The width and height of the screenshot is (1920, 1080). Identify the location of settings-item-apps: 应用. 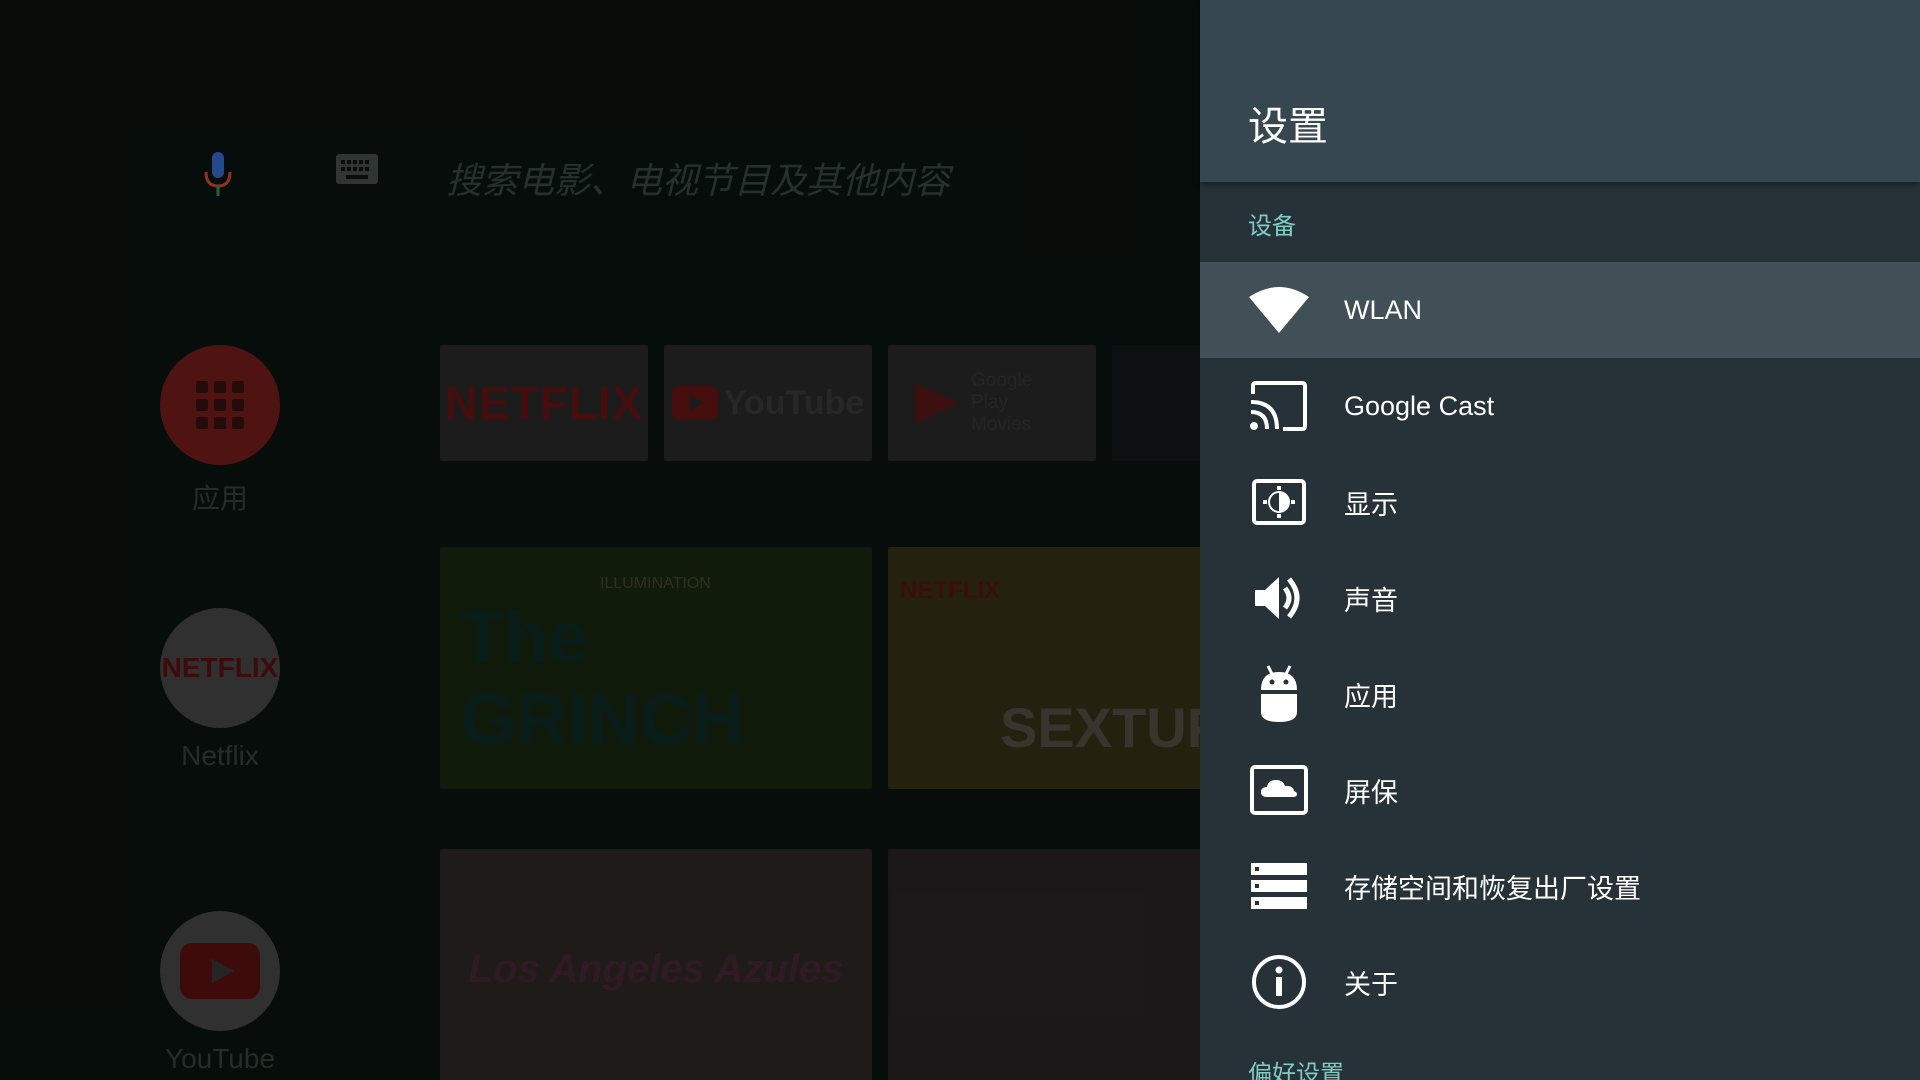
(1560, 694).